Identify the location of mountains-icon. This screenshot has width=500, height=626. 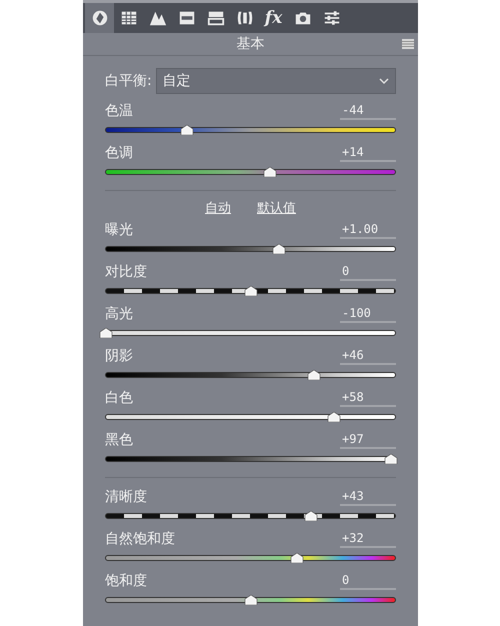
(157, 18).